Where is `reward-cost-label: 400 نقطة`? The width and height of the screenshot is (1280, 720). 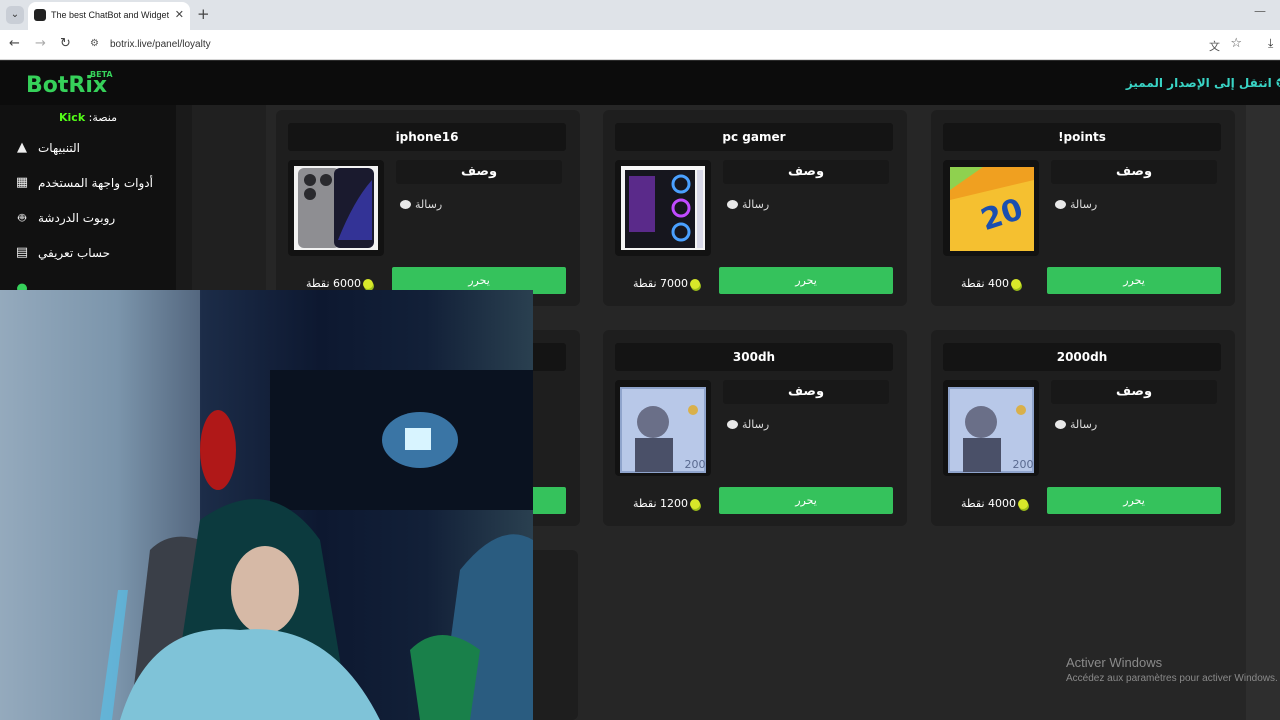 reward-cost-label: 400 نقطة is located at coordinates (985, 283).